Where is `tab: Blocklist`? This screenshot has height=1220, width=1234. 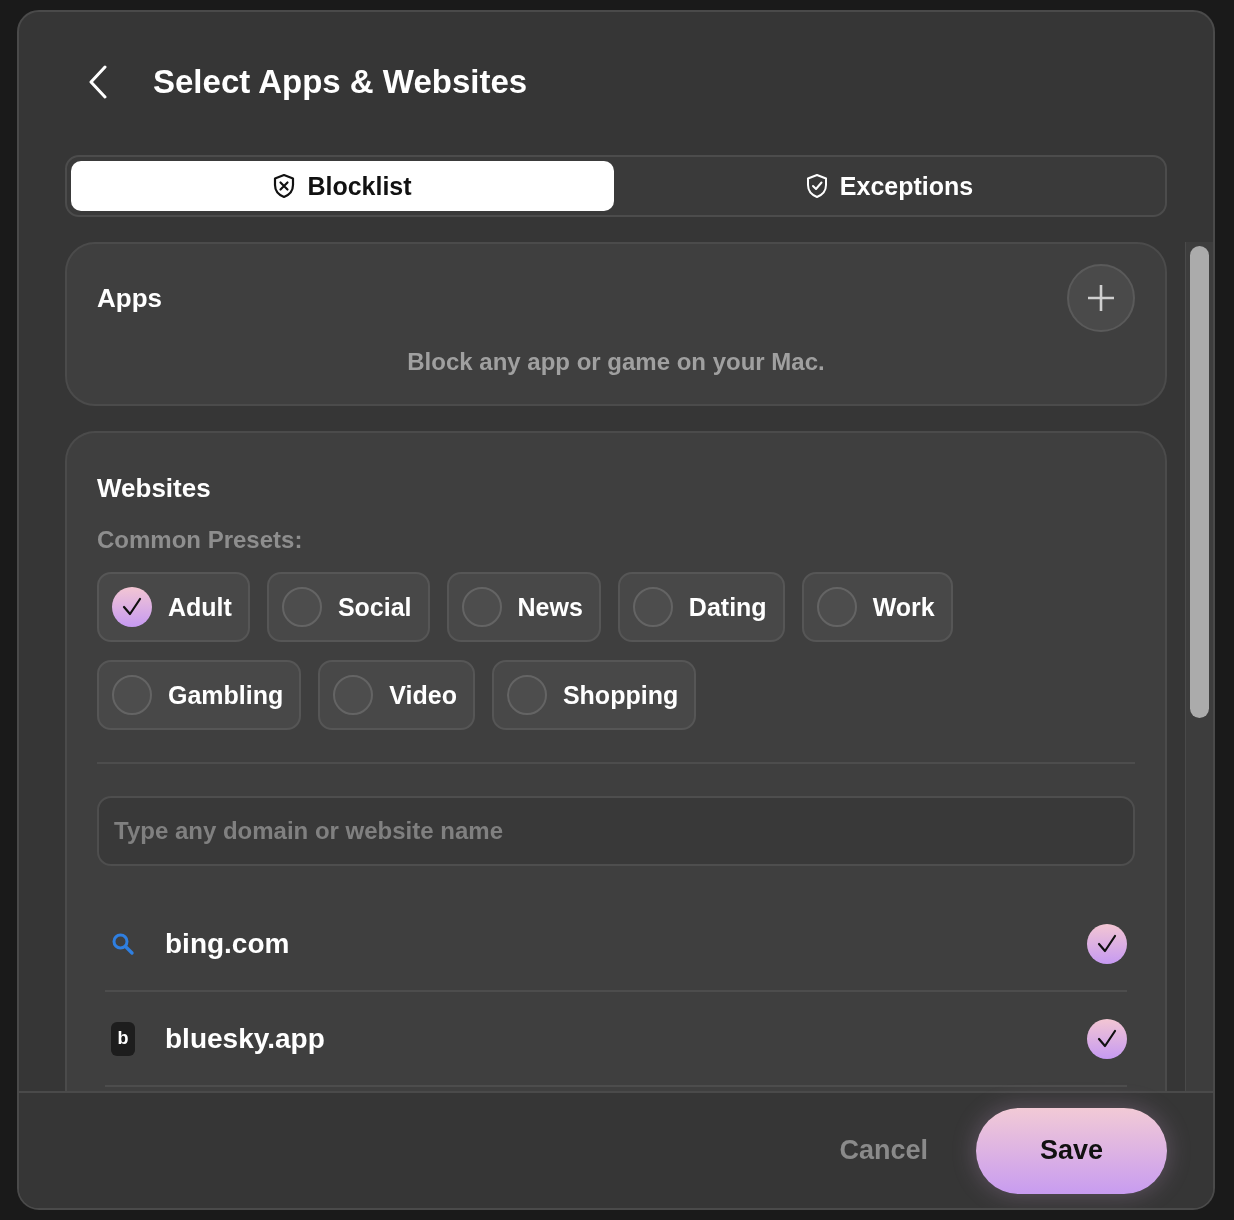 tab: Blocklist is located at coordinates (342, 186).